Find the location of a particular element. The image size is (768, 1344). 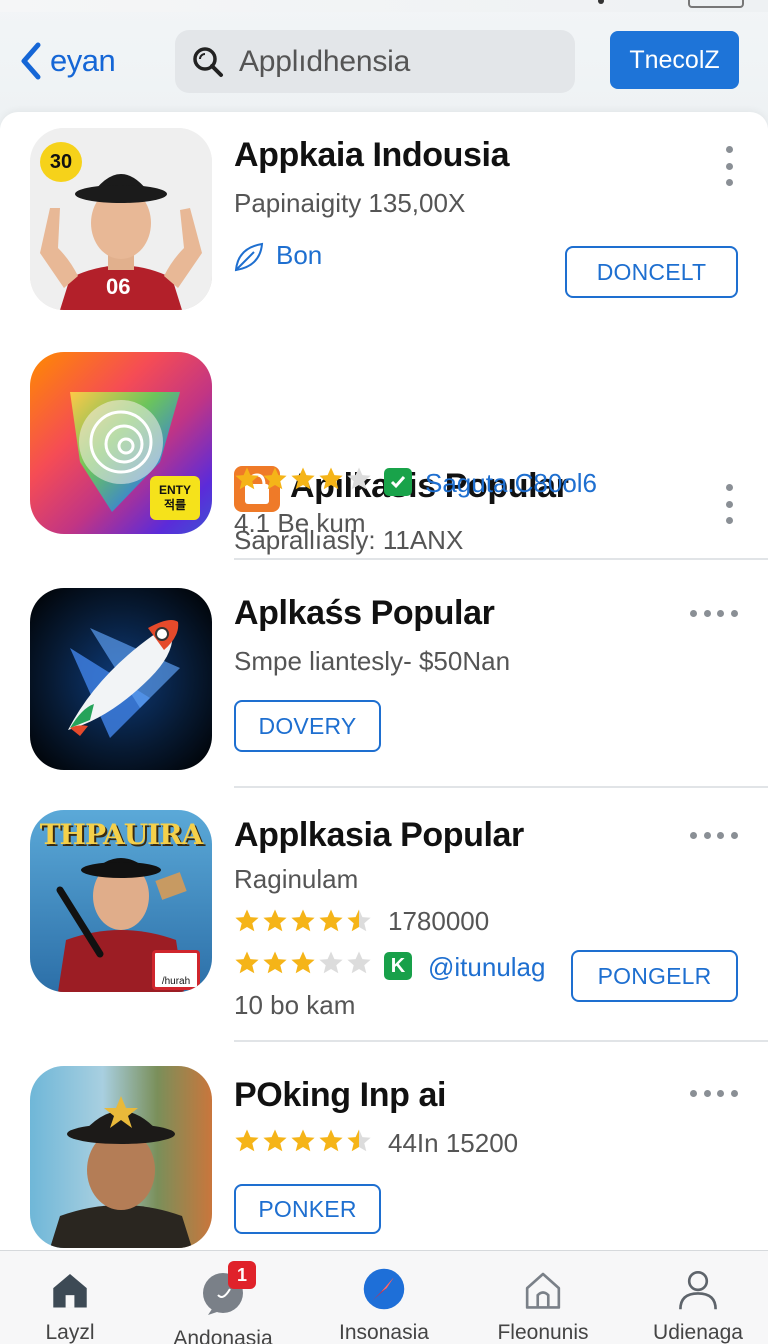

tab-profile: Udienaga is located at coordinates (698, 1297).